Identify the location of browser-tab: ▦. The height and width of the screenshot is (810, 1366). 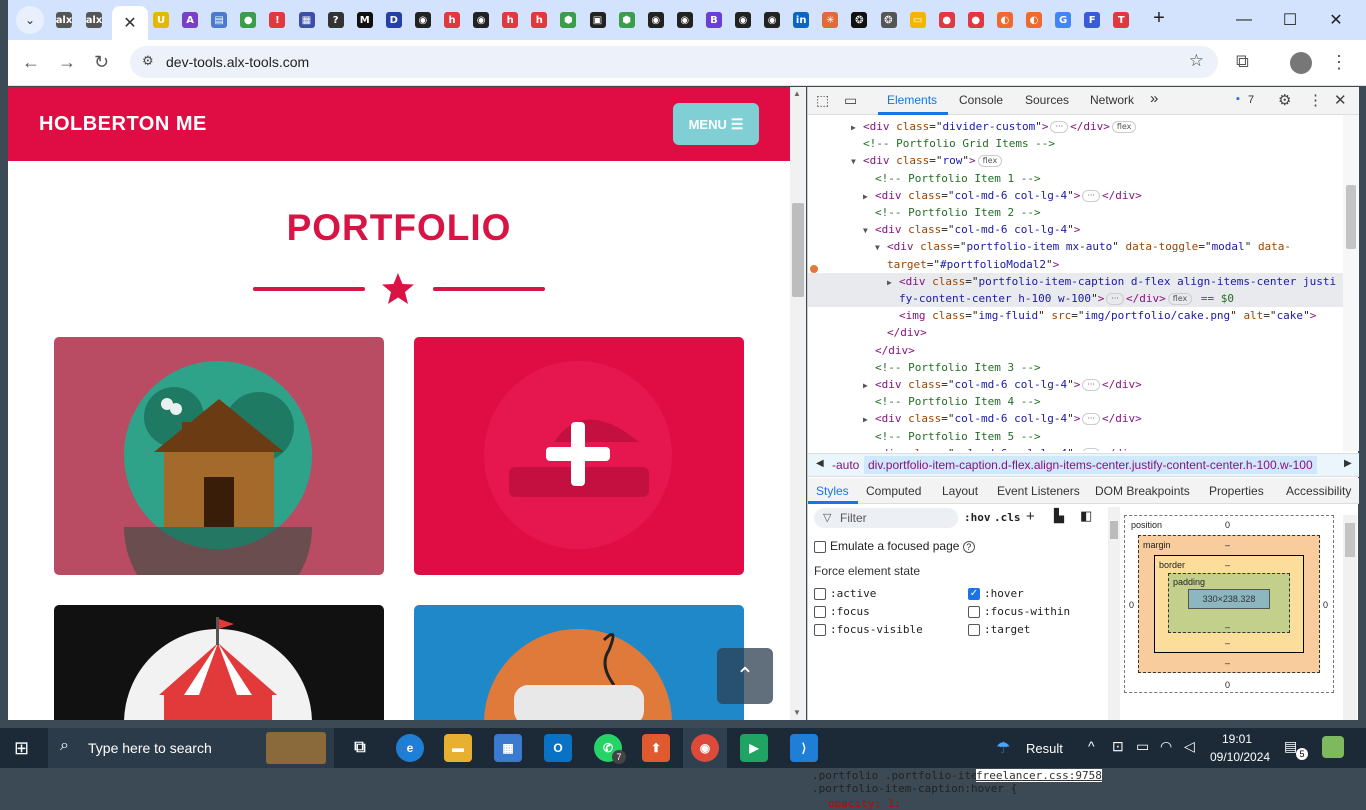
(307, 20).